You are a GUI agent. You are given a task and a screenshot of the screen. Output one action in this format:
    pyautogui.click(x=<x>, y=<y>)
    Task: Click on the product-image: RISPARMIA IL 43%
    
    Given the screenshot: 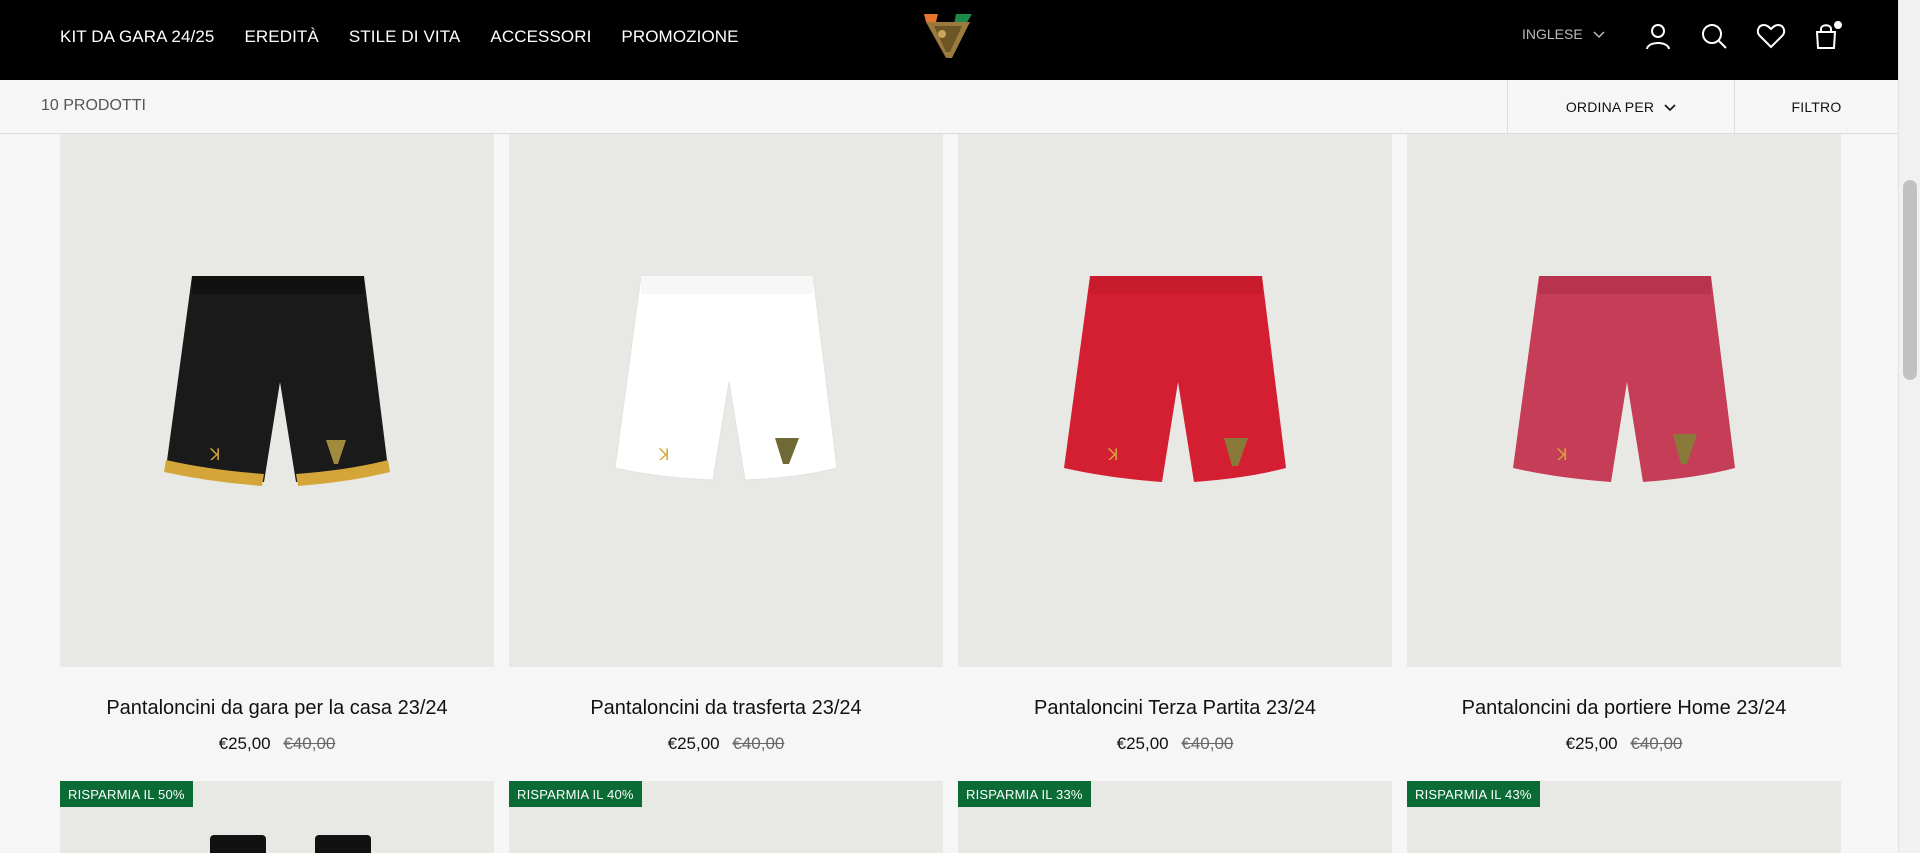 What is the action you would take?
    pyautogui.click(x=1624, y=817)
    